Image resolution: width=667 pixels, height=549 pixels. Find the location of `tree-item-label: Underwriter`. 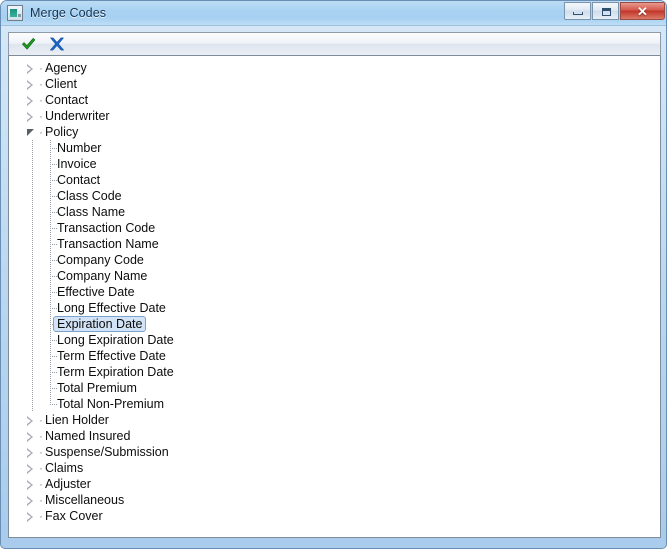

tree-item-label: Underwriter is located at coordinates (77, 116).